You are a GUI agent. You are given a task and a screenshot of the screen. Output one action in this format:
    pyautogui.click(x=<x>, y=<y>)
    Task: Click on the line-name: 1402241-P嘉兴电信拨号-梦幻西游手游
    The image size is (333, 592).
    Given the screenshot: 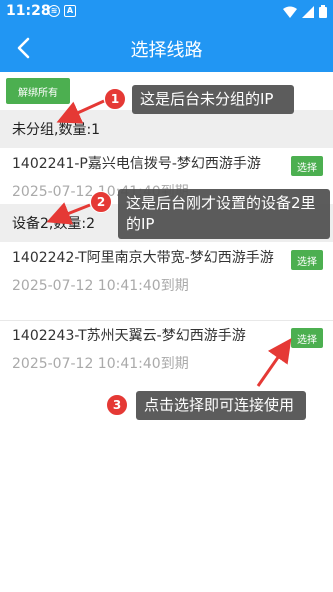 What is the action you would take?
    pyautogui.click(x=136, y=164)
    